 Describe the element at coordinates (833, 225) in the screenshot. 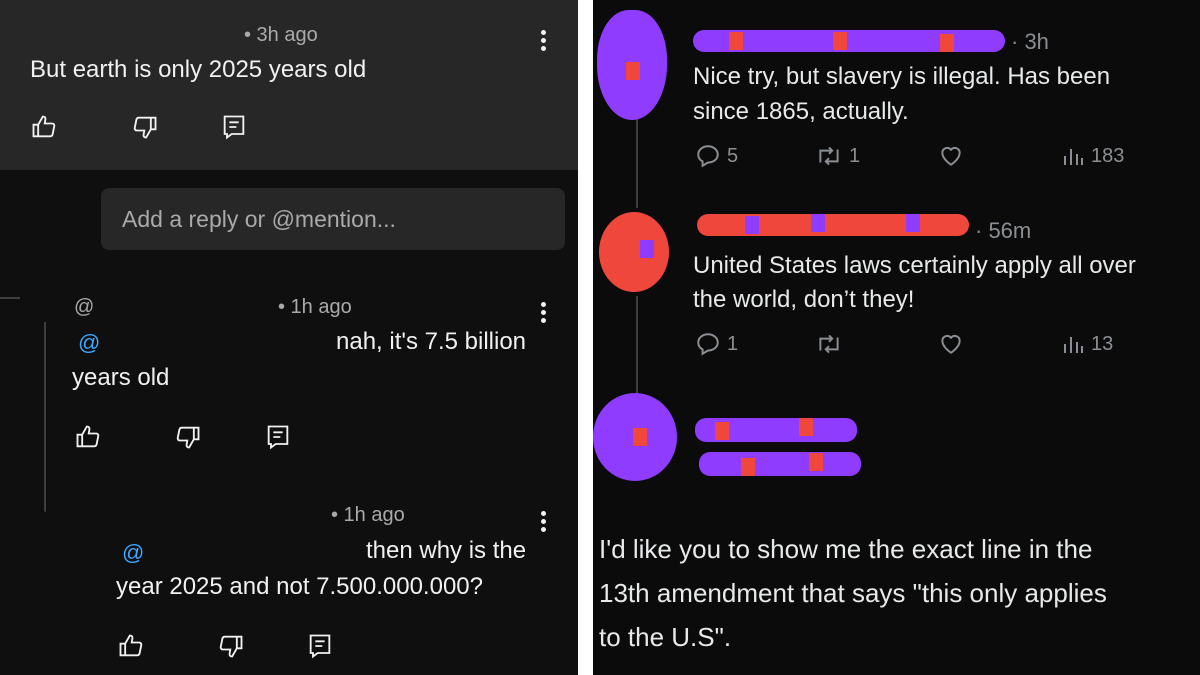

I see `username-redacted` at that location.